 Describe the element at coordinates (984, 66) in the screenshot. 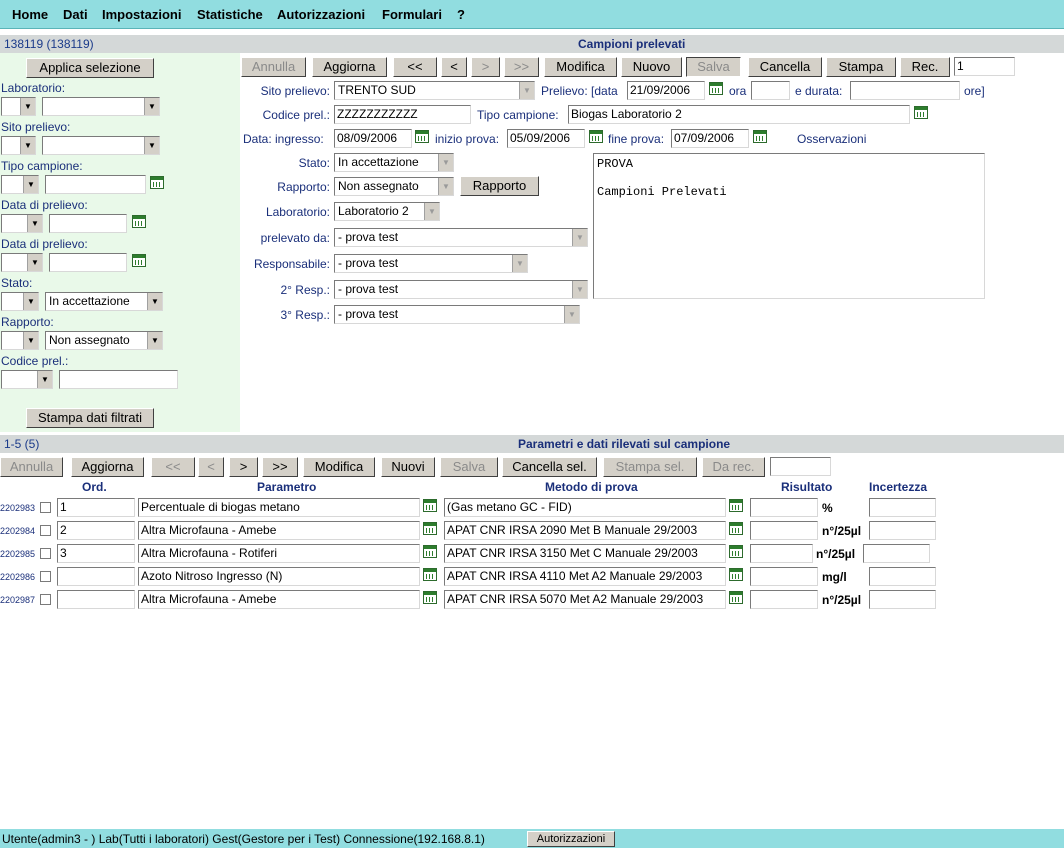

I see `record-number-input: 1` at that location.